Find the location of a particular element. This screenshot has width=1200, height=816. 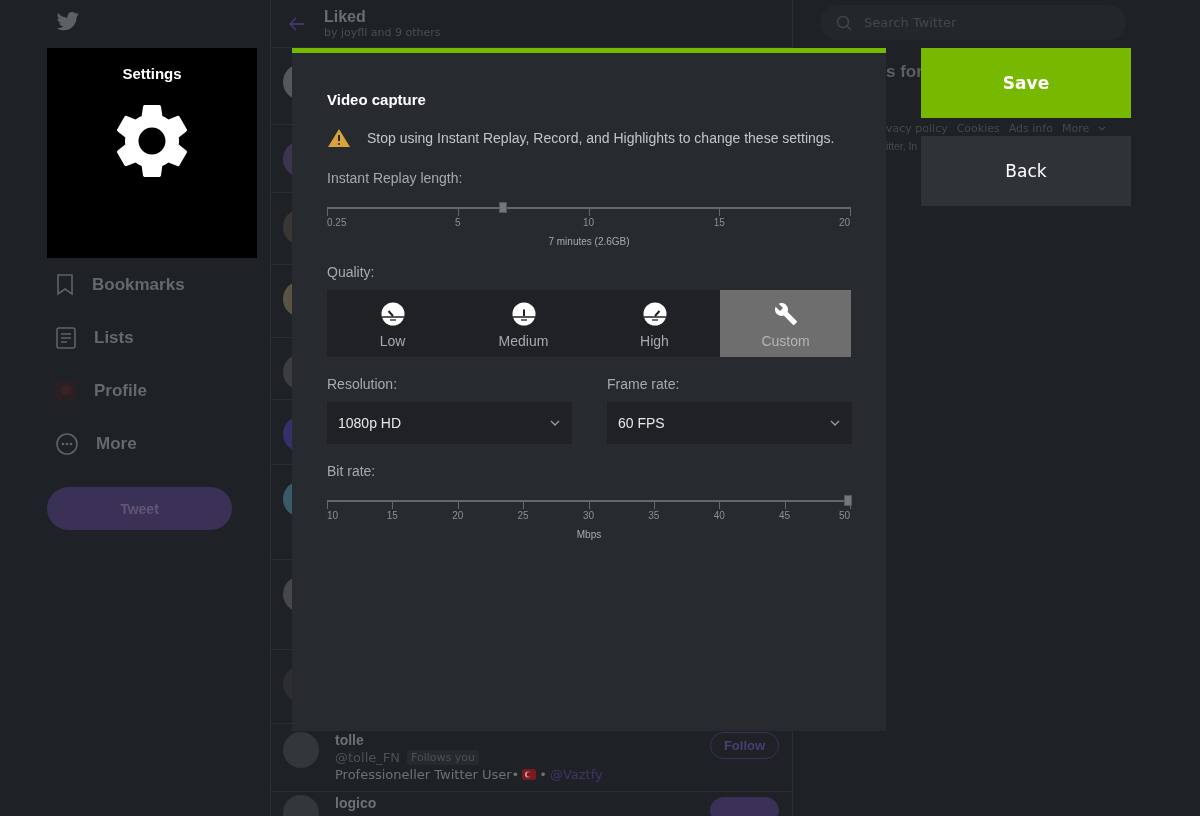

tick-label: 50 is located at coordinates (844, 515).